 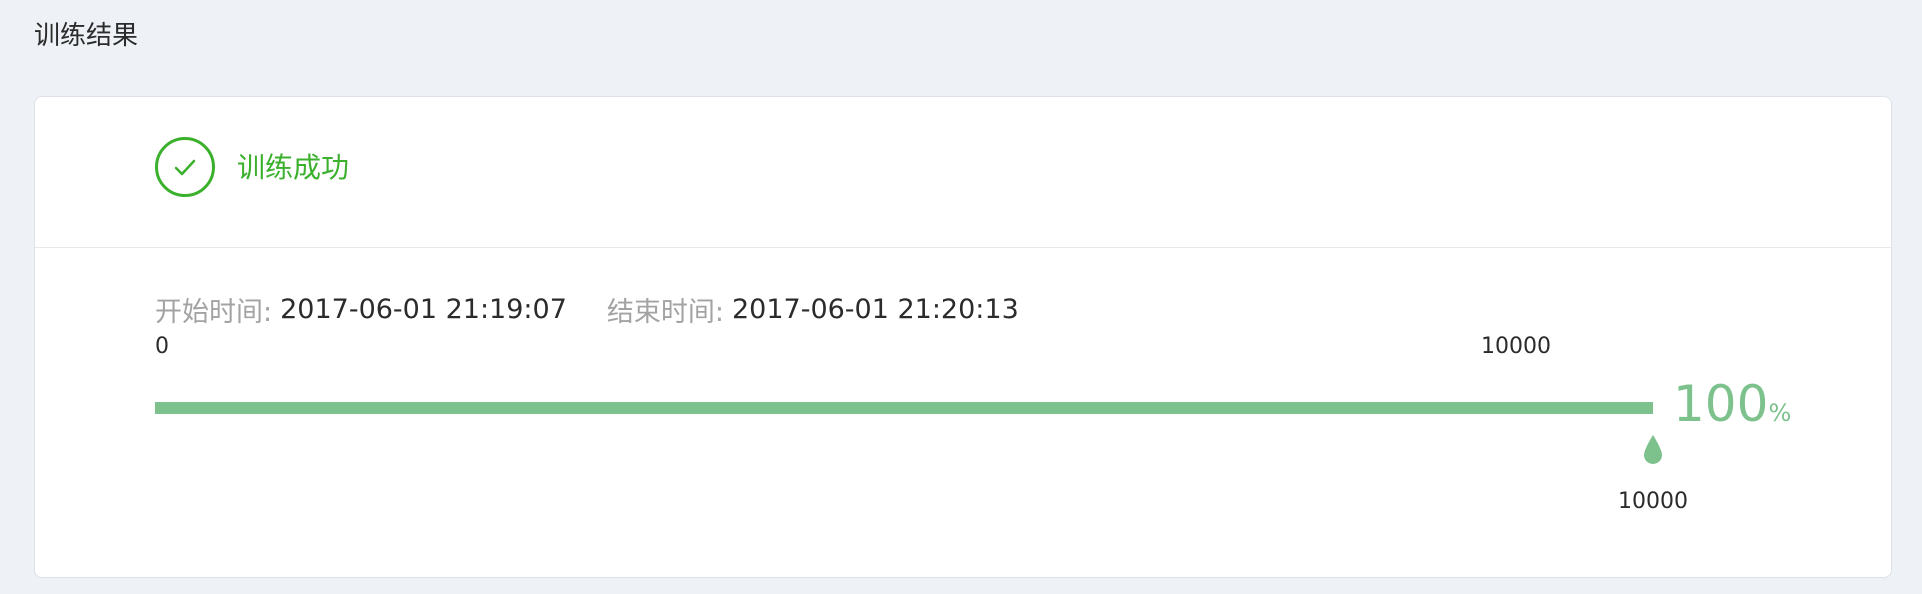 I want to click on check-circle-icon, so click(x=185, y=167).